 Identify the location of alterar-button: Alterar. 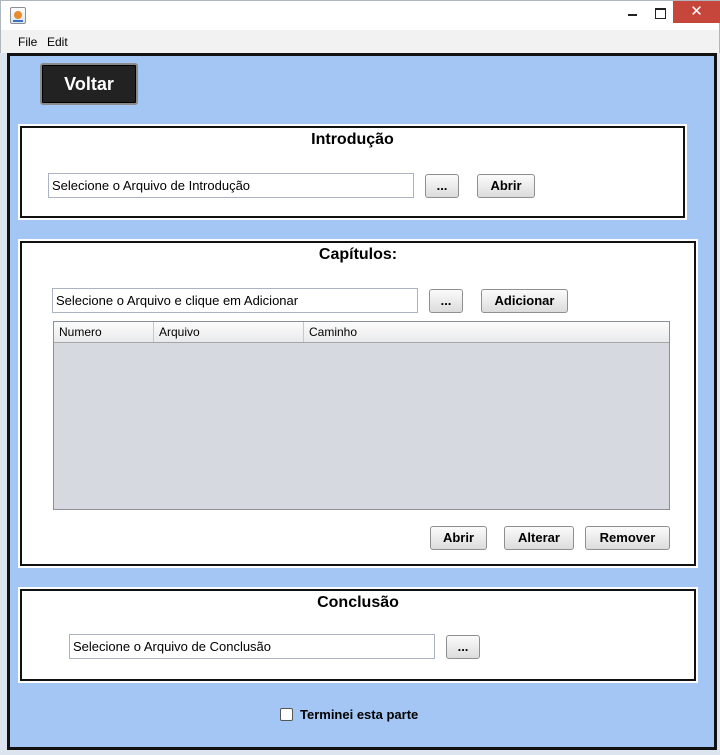
(539, 538).